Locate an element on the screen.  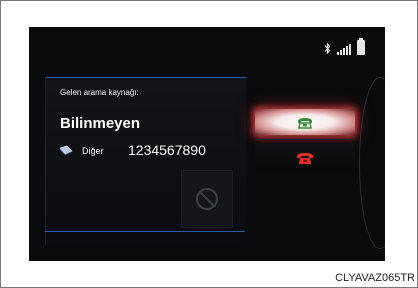
phone-hangup-icon is located at coordinates (305, 158).